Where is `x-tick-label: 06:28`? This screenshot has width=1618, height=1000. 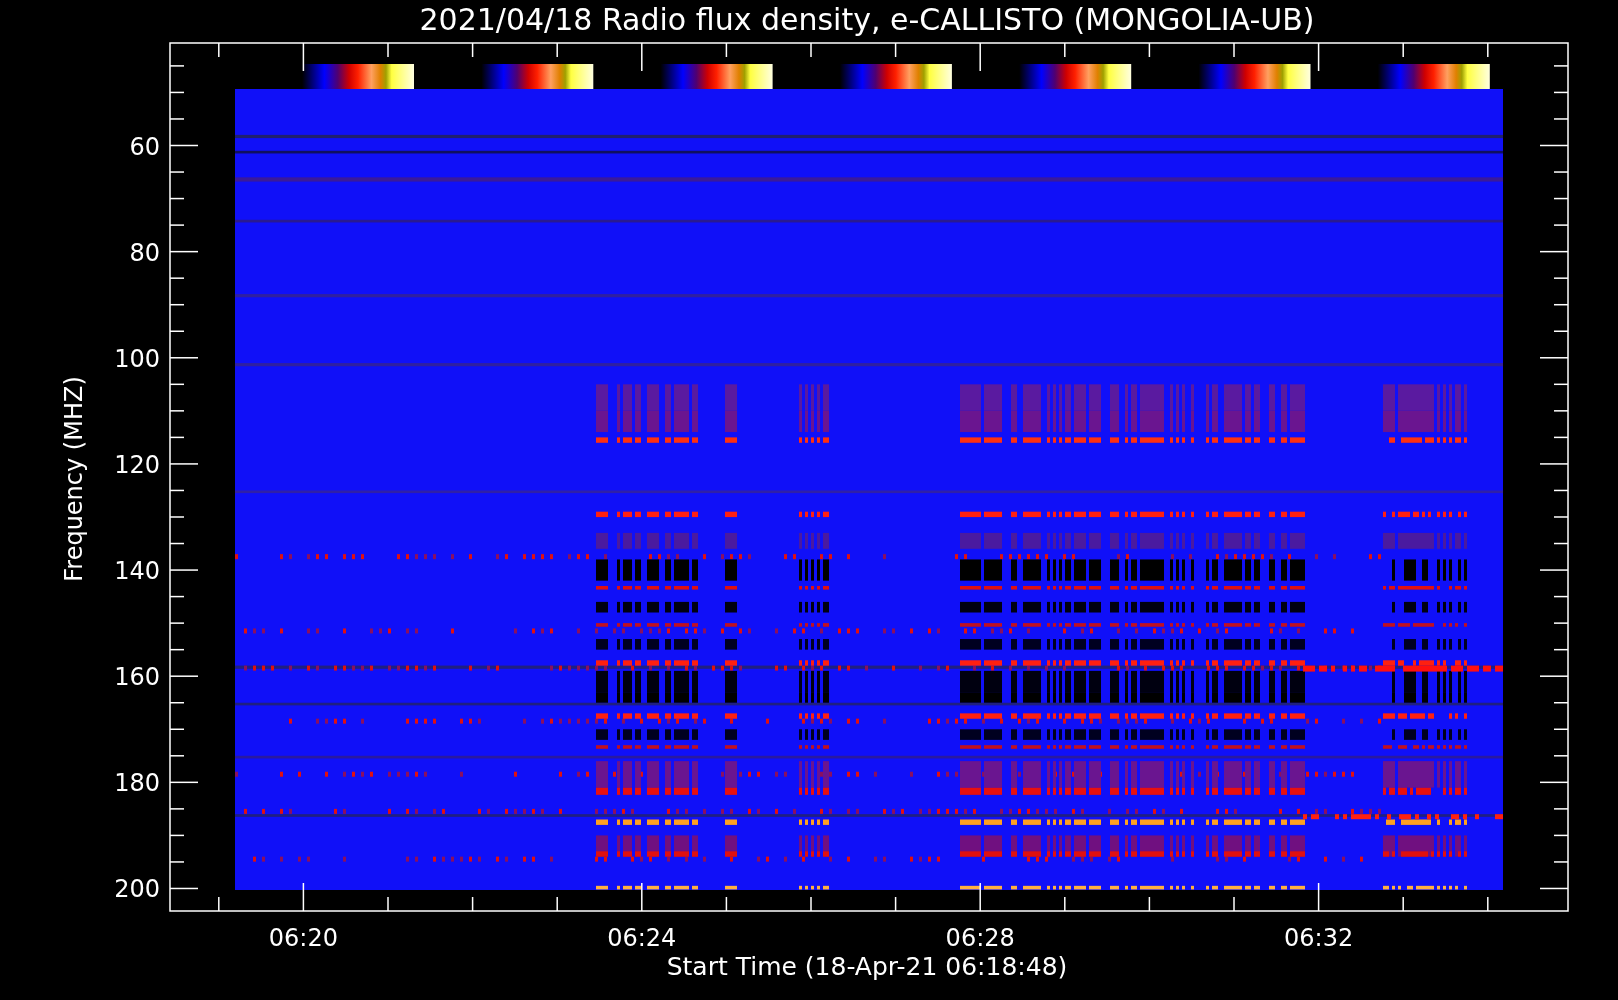
x-tick-label: 06:28 is located at coordinates (980, 938).